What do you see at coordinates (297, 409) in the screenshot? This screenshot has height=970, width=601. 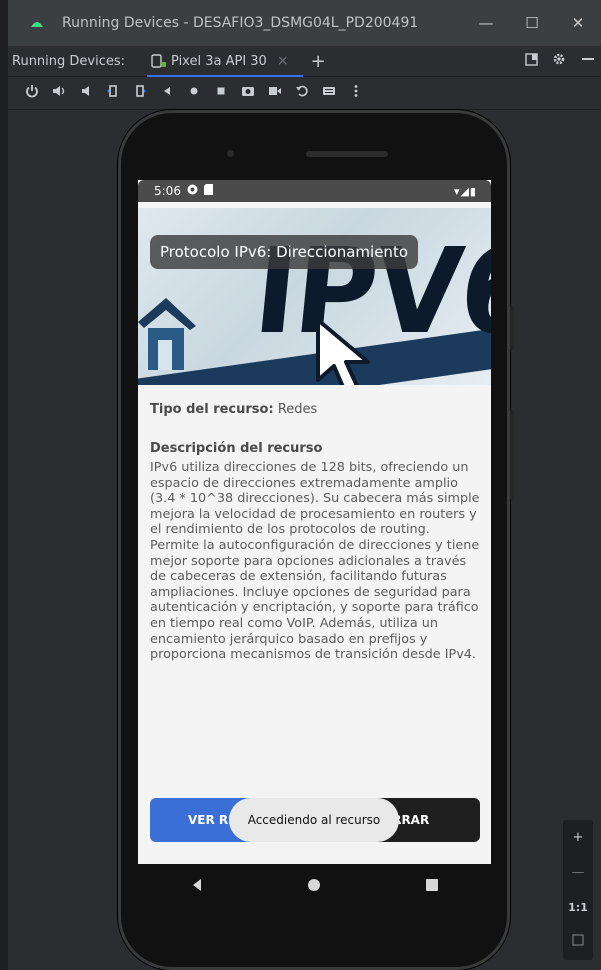 I see `resource-type-value: Redes` at bounding box center [297, 409].